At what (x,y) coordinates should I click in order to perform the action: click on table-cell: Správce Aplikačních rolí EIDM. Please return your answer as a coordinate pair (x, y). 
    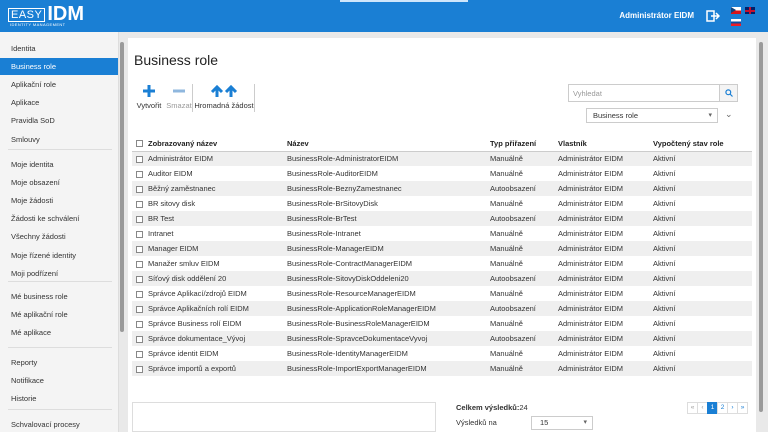
    Looking at the image, I should click on (215, 308).